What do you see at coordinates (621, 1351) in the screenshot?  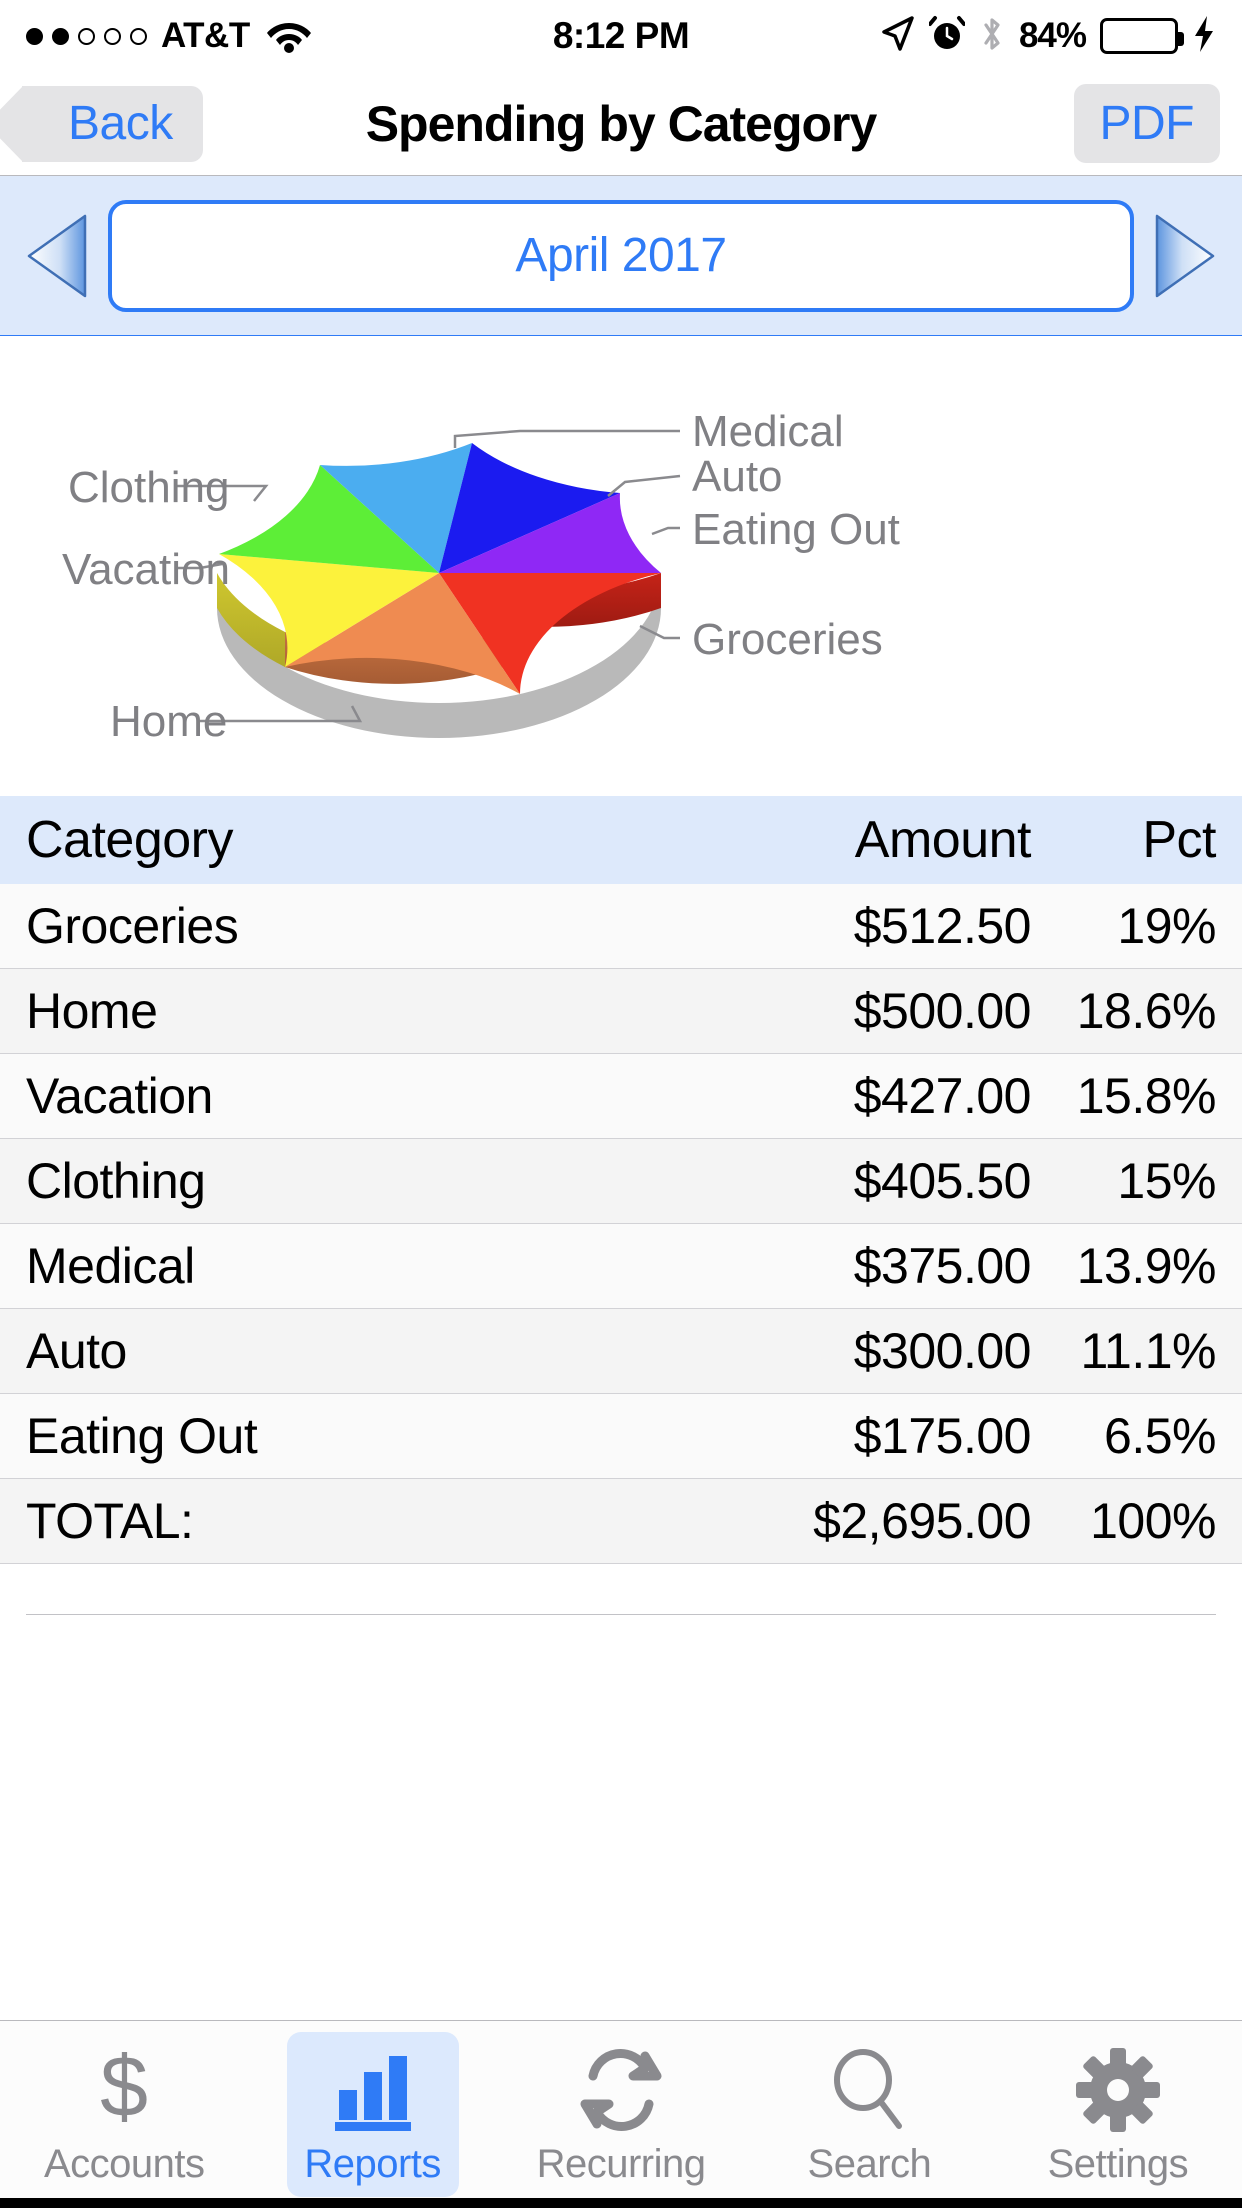 I see `table-row: Auto $300.00 11.1%` at bounding box center [621, 1351].